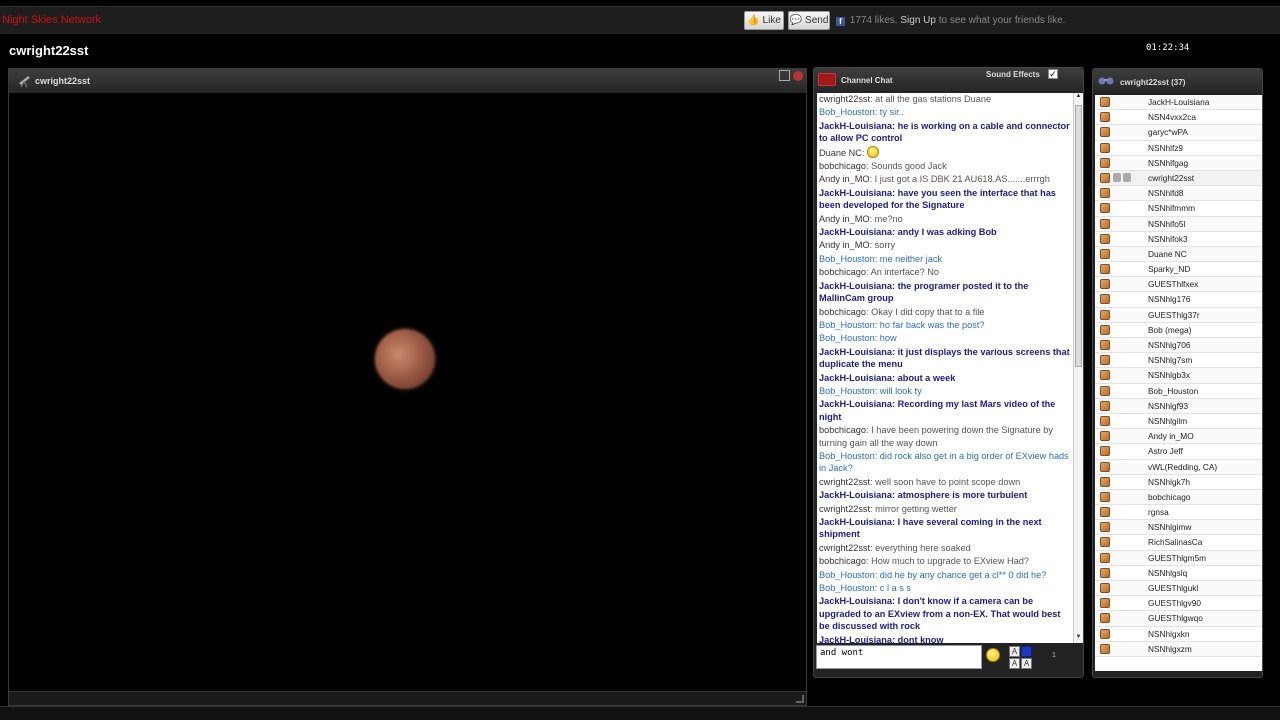 The height and width of the screenshot is (720, 1280). What do you see at coordinates (1178, 452) in the screenshot?
I see `user-list-item: Astro Jeff` at bounding box center [1178, 452].